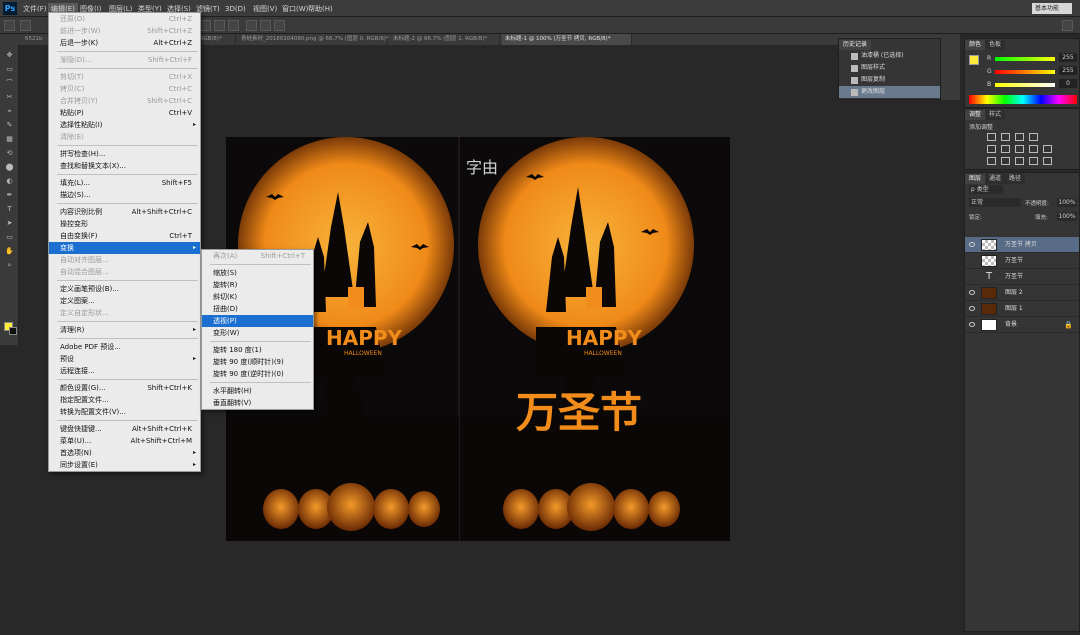 The height and width of the screenshot is (635, 1080). What do you see at coordinates (124, 388) in the screenshot?
I see `menu-item: 颜色设置(G)... Shift+Ctrl+K` at bounding box center [124, 388].